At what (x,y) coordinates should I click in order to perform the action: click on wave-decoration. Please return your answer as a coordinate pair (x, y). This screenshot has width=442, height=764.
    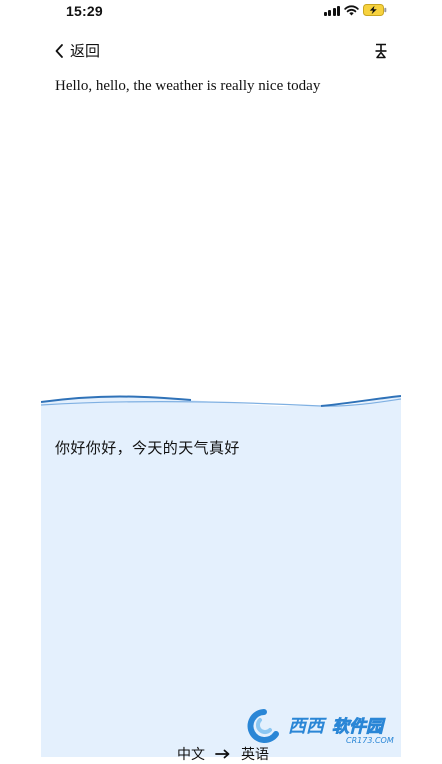
    Looking at the image, I should click on (221, 404).